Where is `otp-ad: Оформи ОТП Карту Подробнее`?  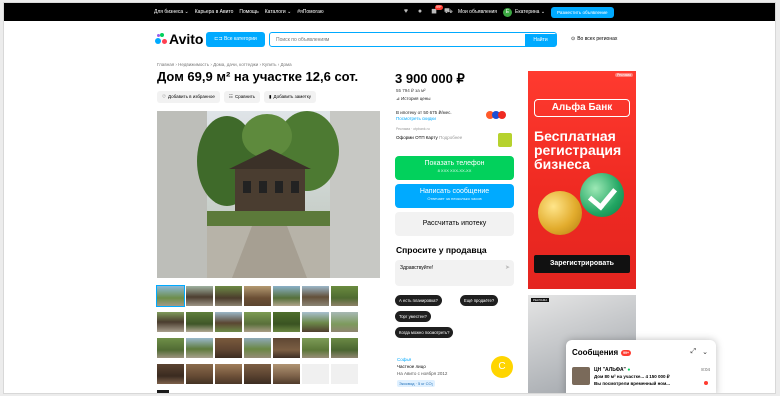 otp-ad: Оформи ОТП Карту Подробнее is located at coordinates (429, 137).